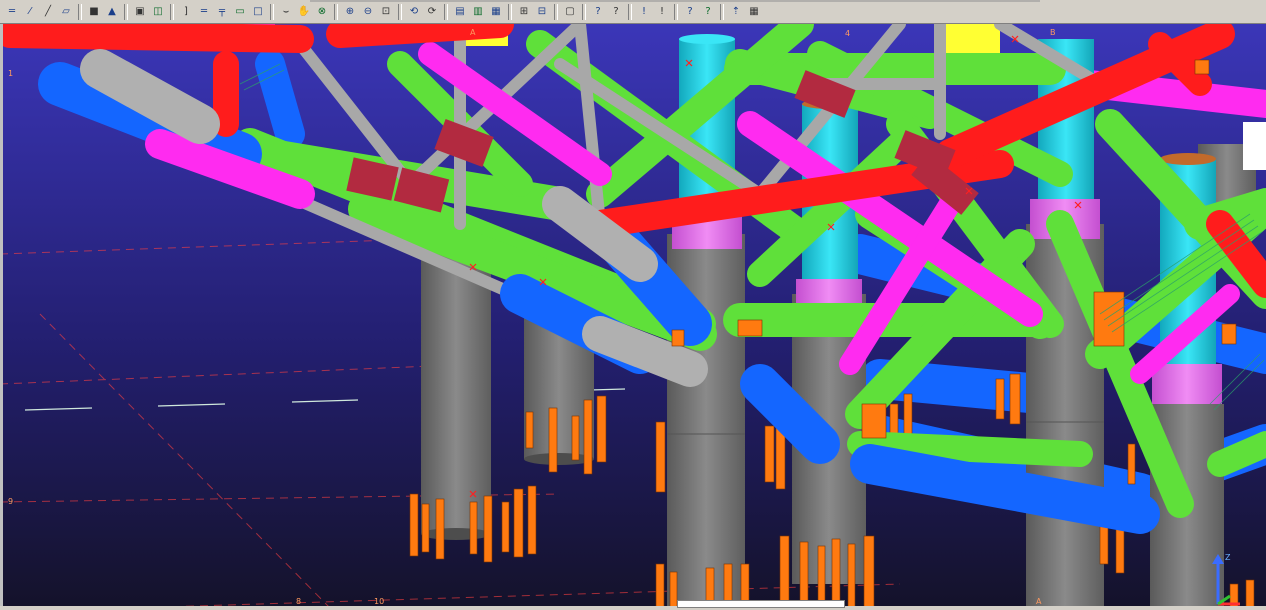 The image size is (1266, 610). I want to click on angle-icon: ╤, so click(222, 12).